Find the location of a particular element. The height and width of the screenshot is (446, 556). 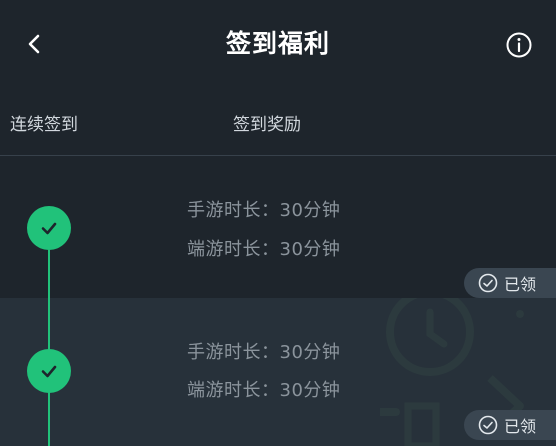

info-button is located at coordinates (519, 45).